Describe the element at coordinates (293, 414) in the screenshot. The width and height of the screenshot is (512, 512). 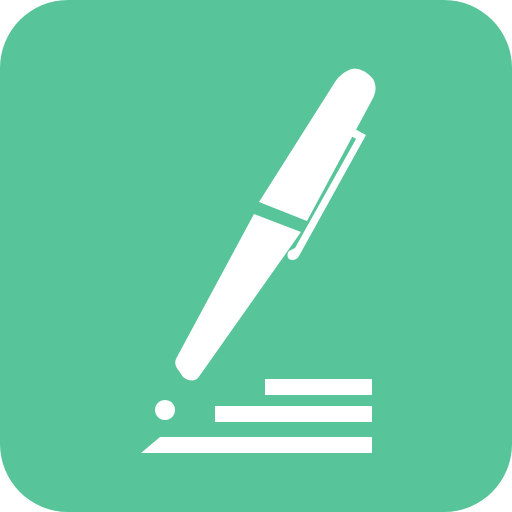
I see `writing-line-middle` at that location.